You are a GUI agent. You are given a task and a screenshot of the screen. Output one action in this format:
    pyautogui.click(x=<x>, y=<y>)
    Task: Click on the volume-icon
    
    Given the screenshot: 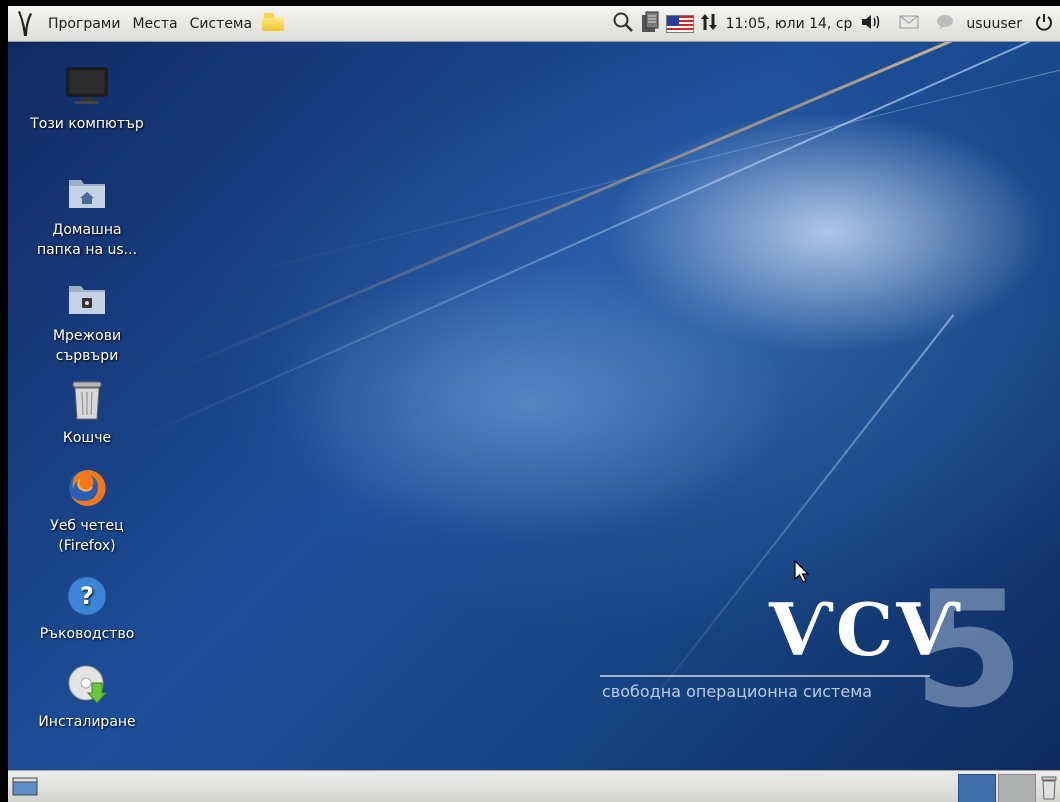 What is the action you would take?
    pyautogui.click(x=871, y=24)
    